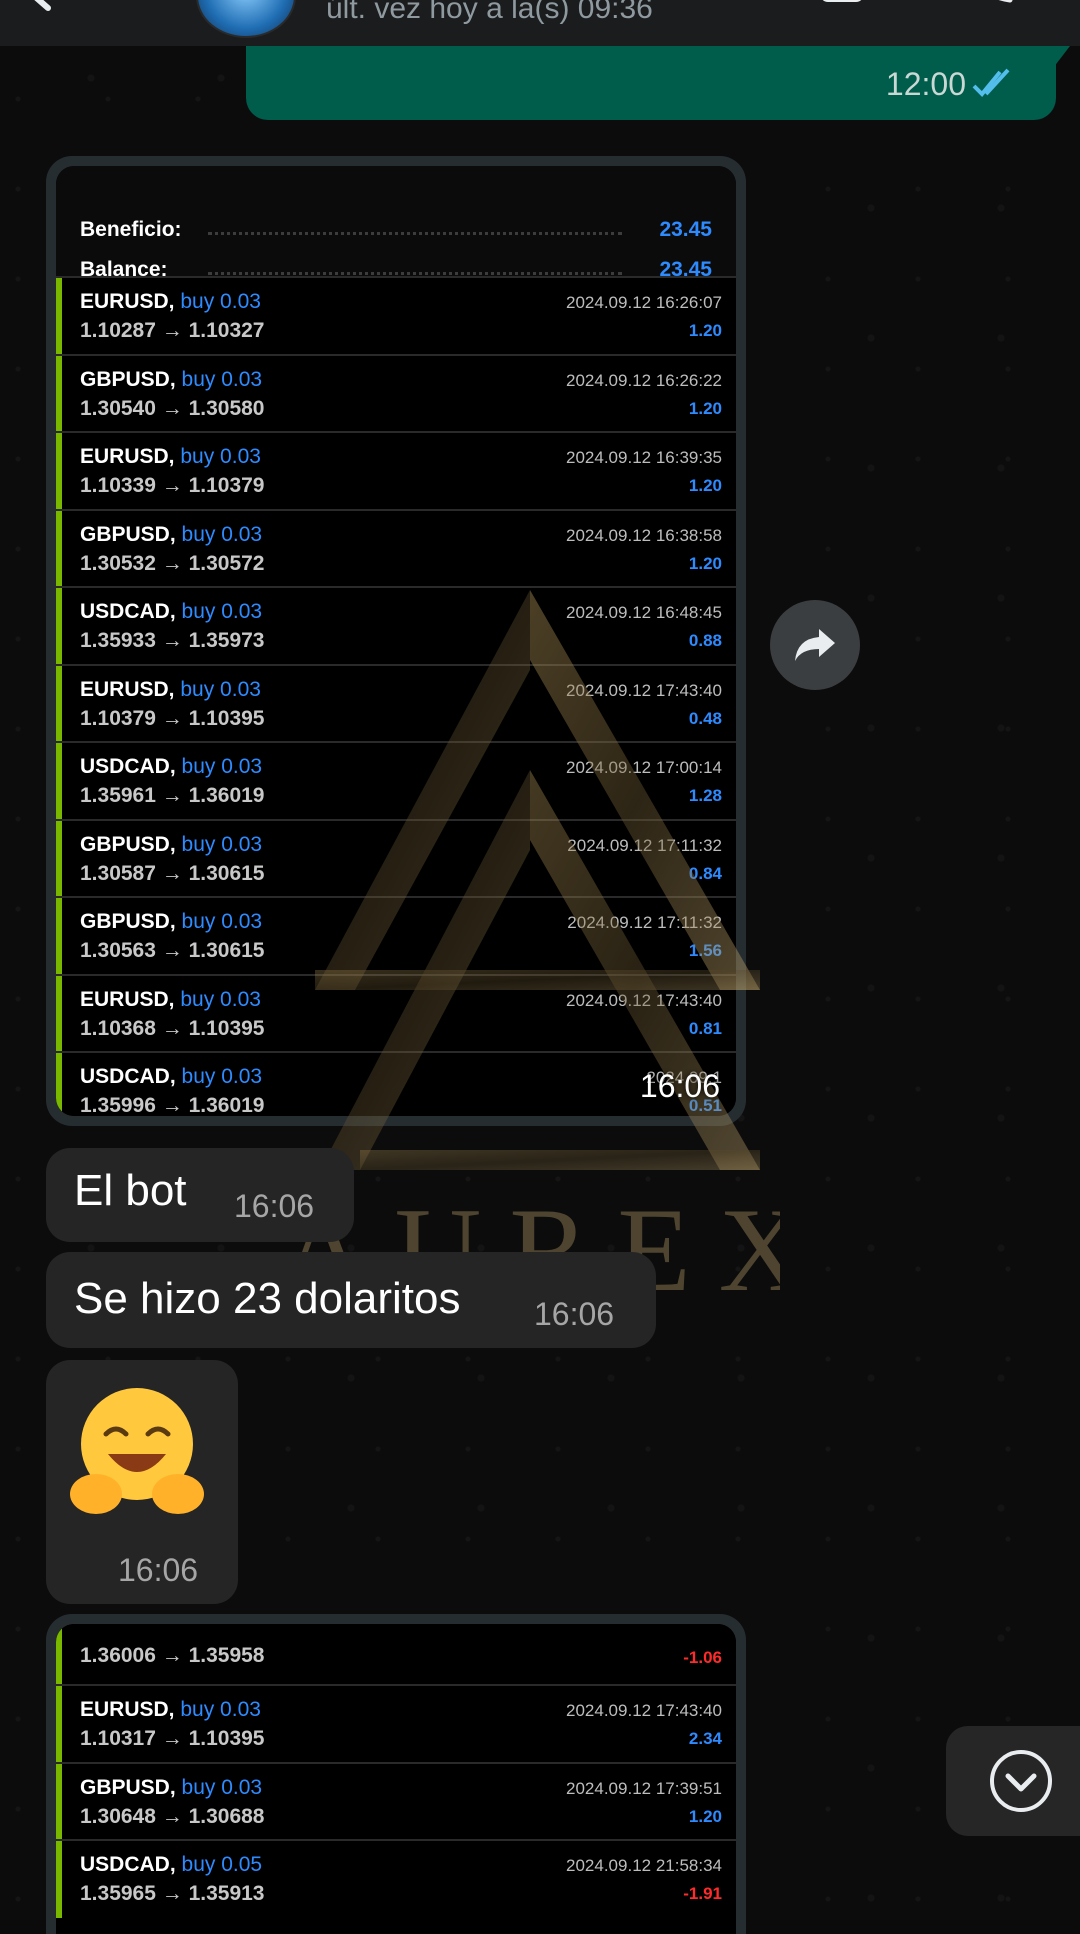 The width and height of the screenshot is (1080, 1934). Describe the element at coordinates (705, 950) in the screenshot. I see `trade-profit: 1.56` at that location.